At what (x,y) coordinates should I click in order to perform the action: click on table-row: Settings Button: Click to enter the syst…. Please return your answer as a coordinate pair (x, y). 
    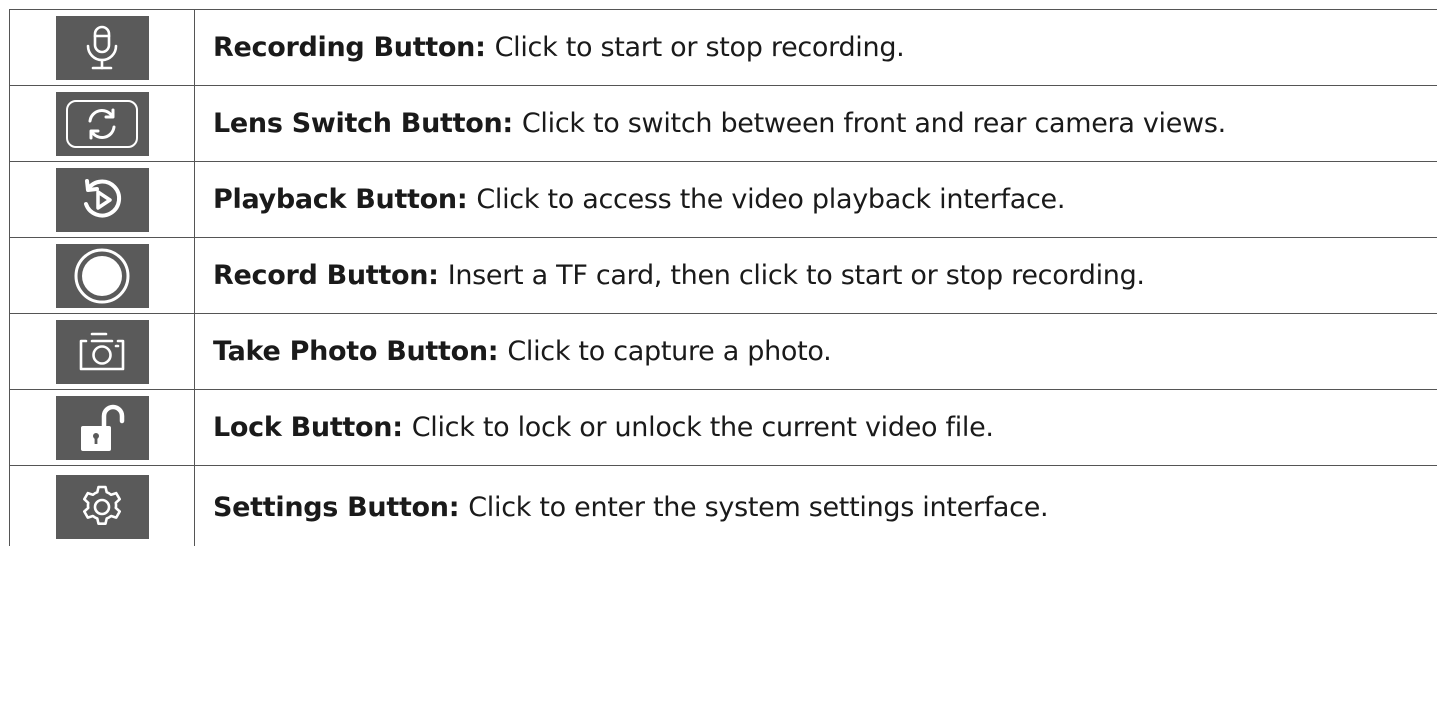
    Looking at the image, I should click on (723, 506).